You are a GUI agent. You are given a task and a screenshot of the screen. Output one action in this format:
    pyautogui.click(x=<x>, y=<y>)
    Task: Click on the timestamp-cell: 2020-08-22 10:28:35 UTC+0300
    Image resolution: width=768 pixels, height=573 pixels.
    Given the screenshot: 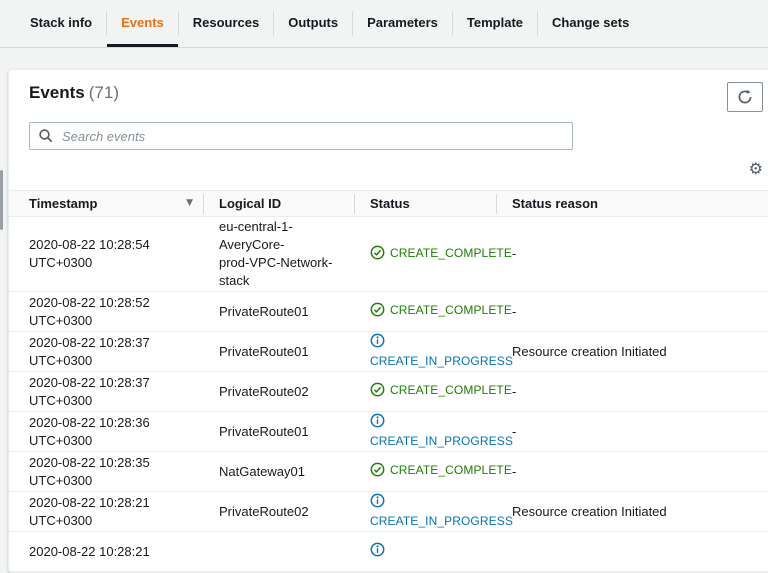 What is the action you would take?
    pyautogui.click(x=106, y=471)
    